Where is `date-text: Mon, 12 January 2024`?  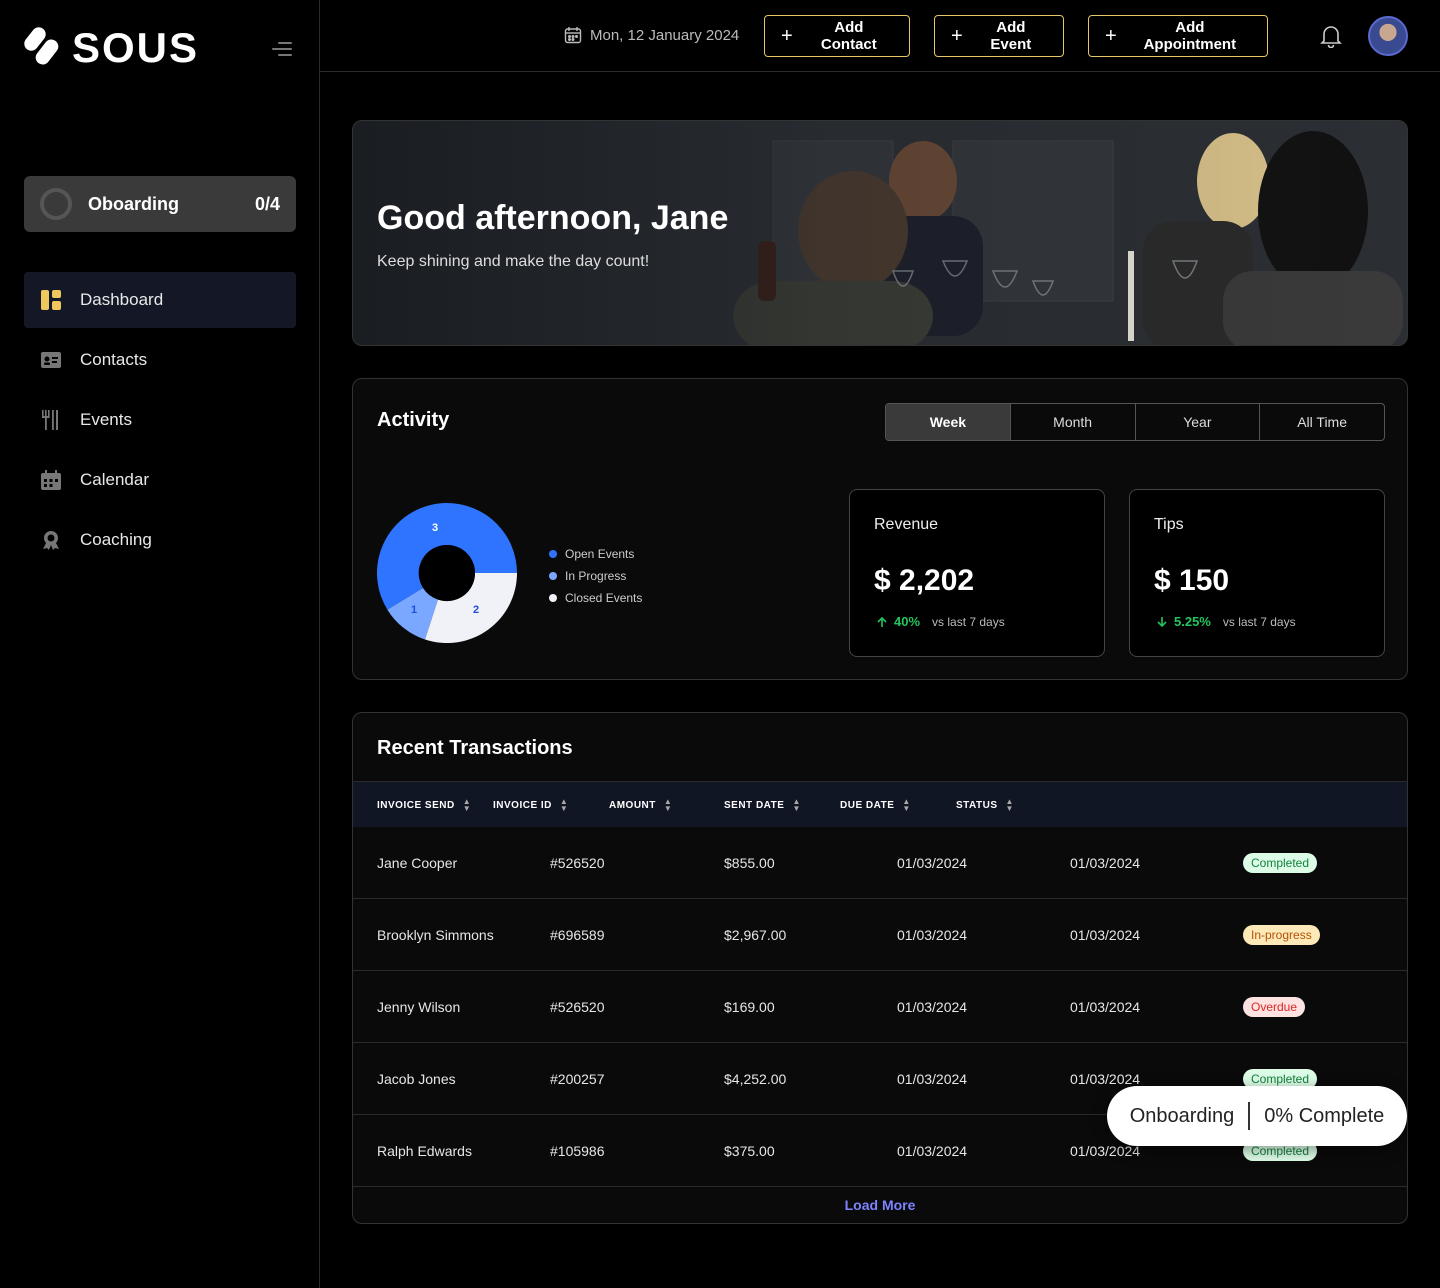 date-text: Mon, 12 January 2024 is located at coordinates (665, 35).